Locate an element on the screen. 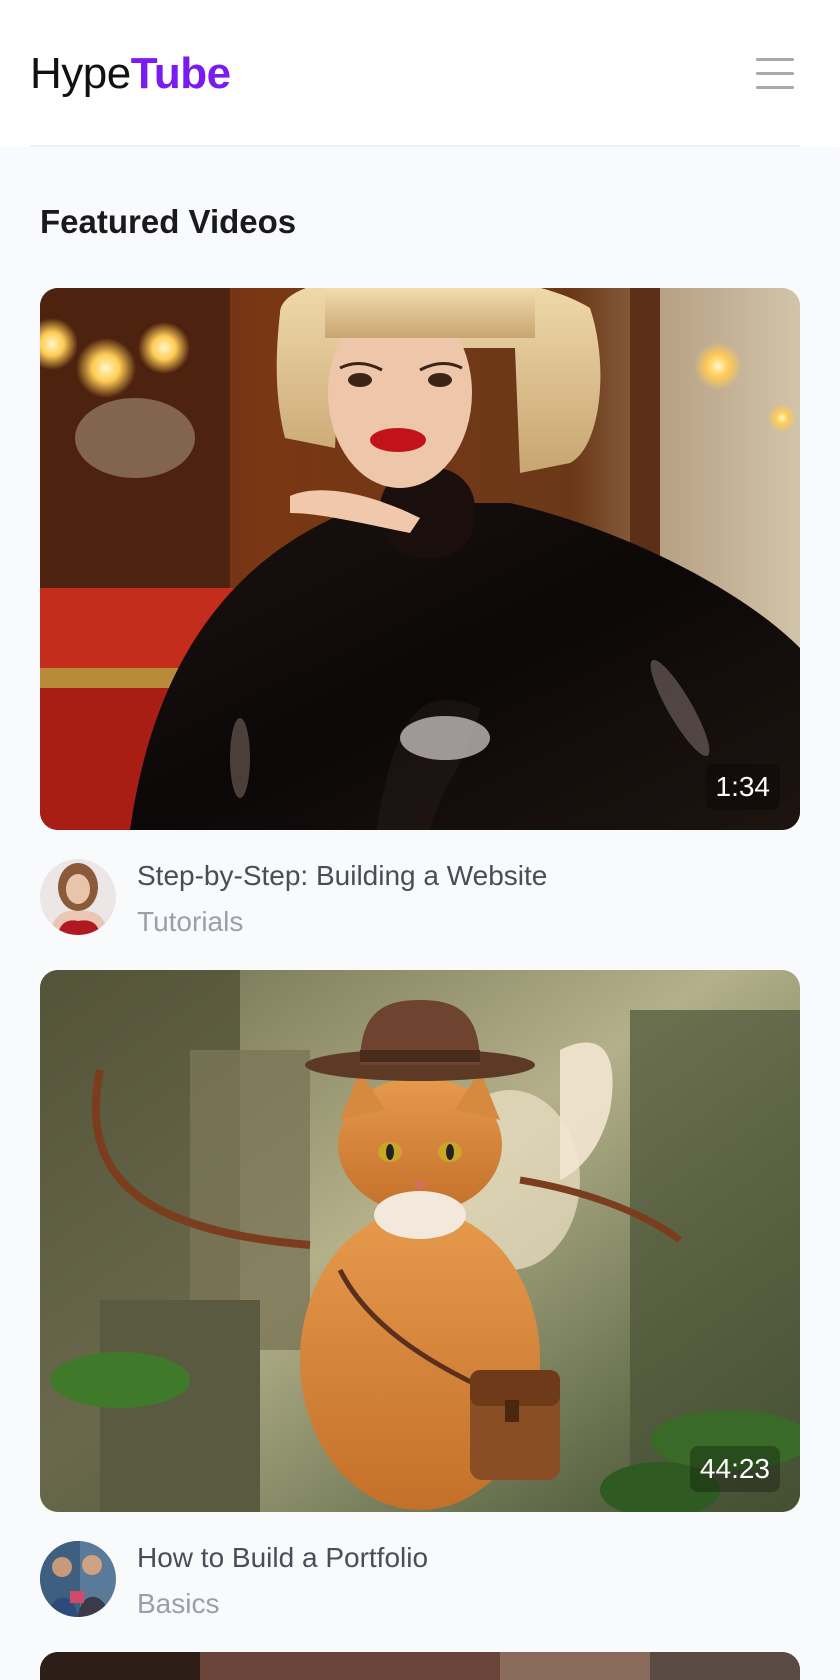  hamburger-menu-icon is located at coordinates (775, 74).